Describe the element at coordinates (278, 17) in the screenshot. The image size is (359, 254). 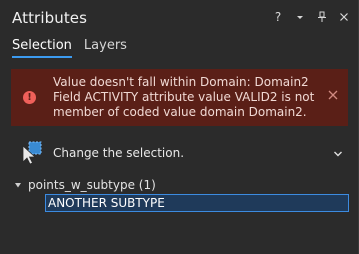
I see `help-button: ?` at that location.